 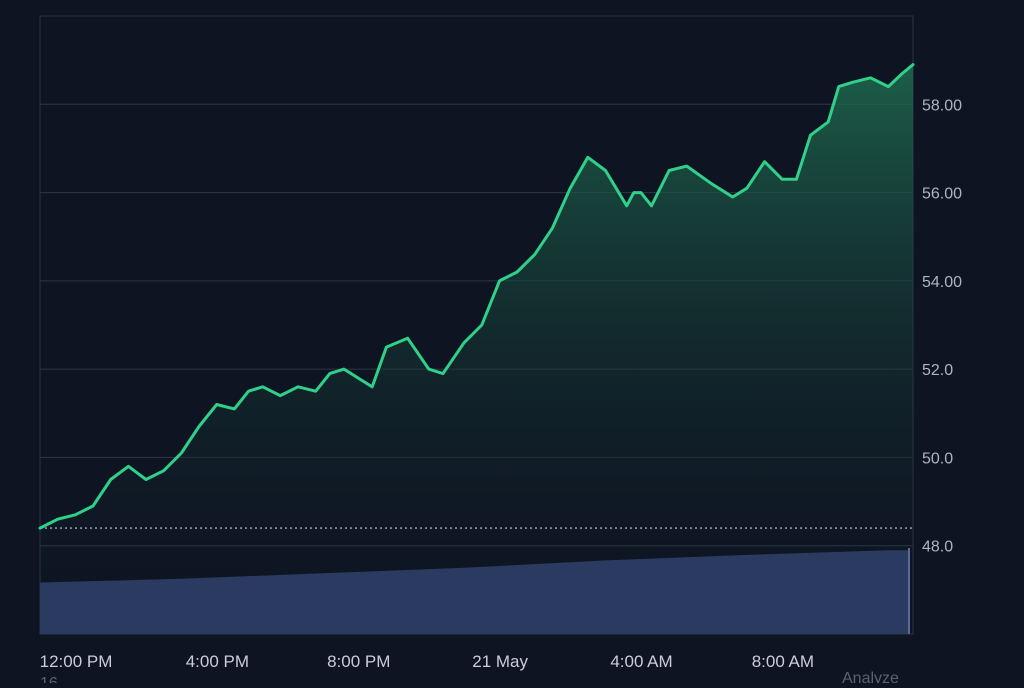 What do you see at coordinates (937, 458) in the screenshot?
I see `y-tick-label: 50.0` at bounding box center [937, 458].